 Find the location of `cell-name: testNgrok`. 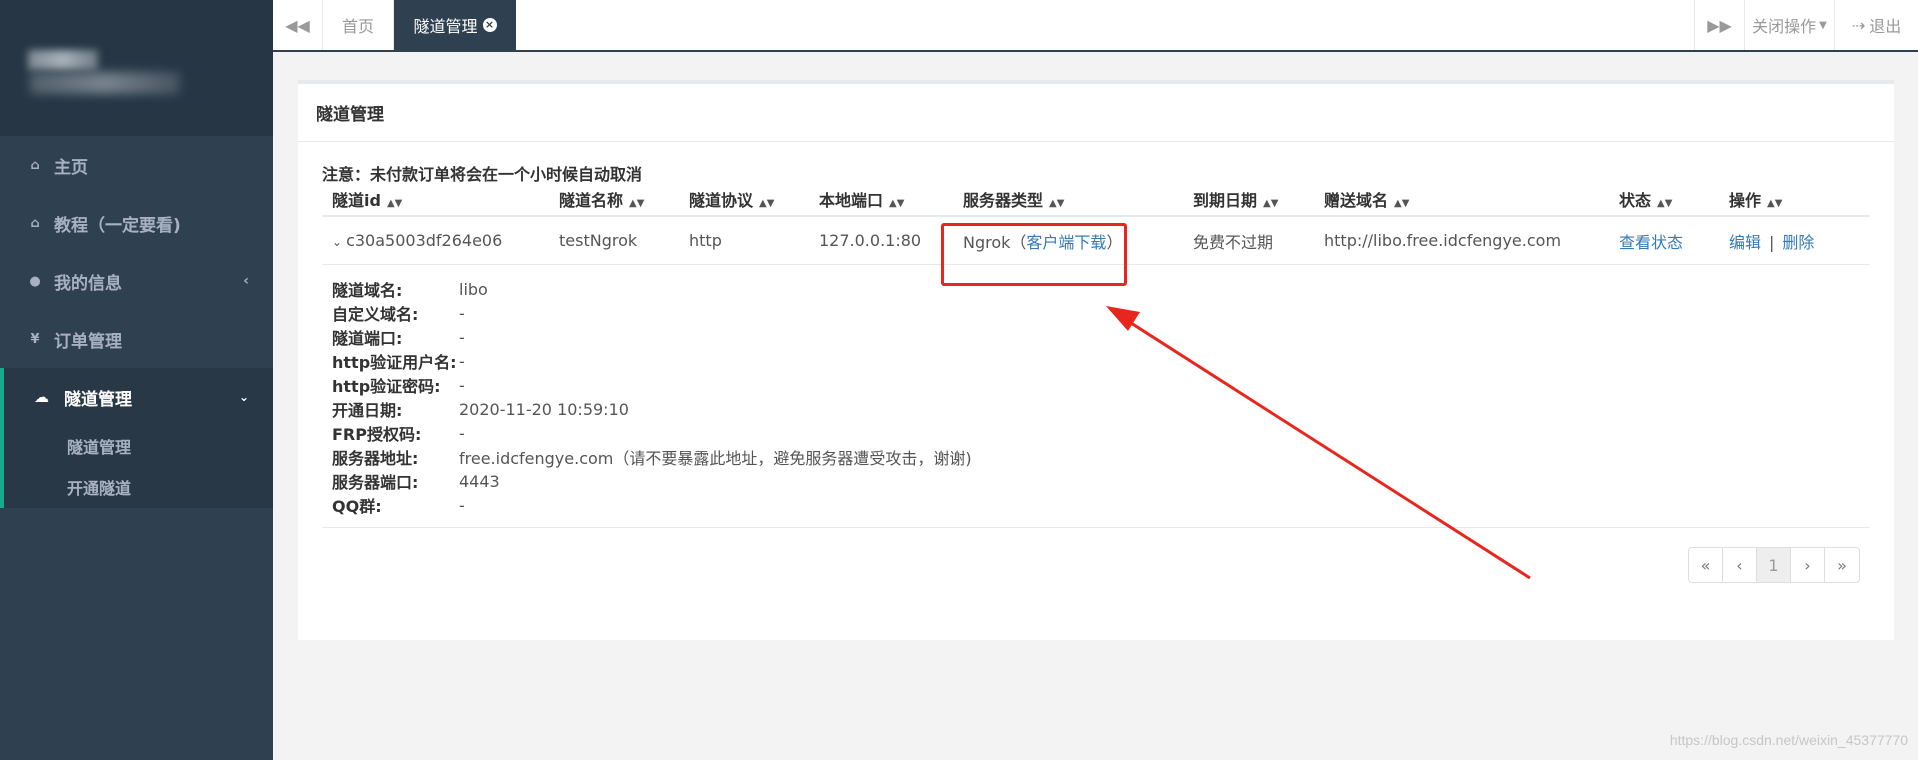

cell-name: testNgrok is located at coordinates (598, 240).